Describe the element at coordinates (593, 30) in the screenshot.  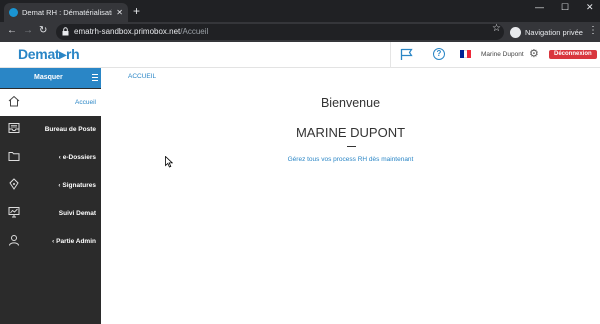
I see `browser-menu-icon: ⋮` at that location.